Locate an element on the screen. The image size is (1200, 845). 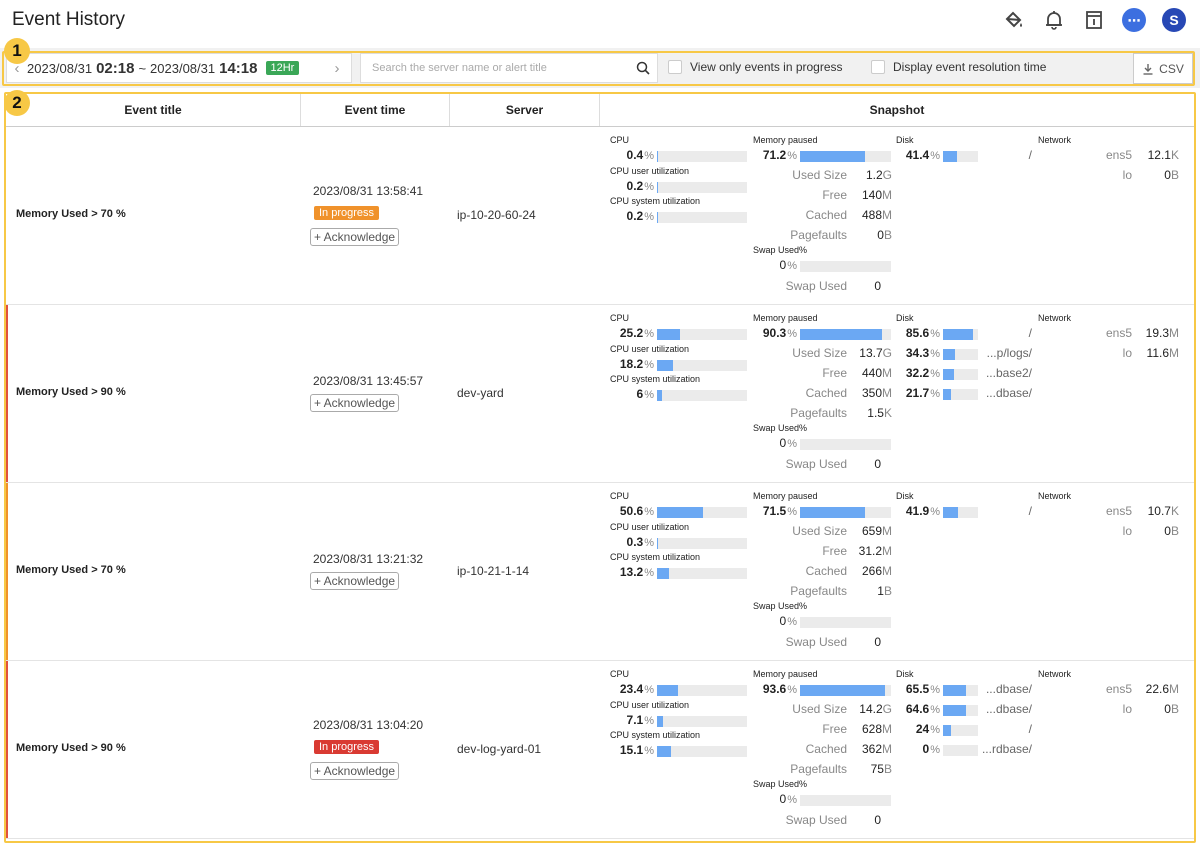
server-name: ip-10-20-60-24 is located at coordinates (496, 215).